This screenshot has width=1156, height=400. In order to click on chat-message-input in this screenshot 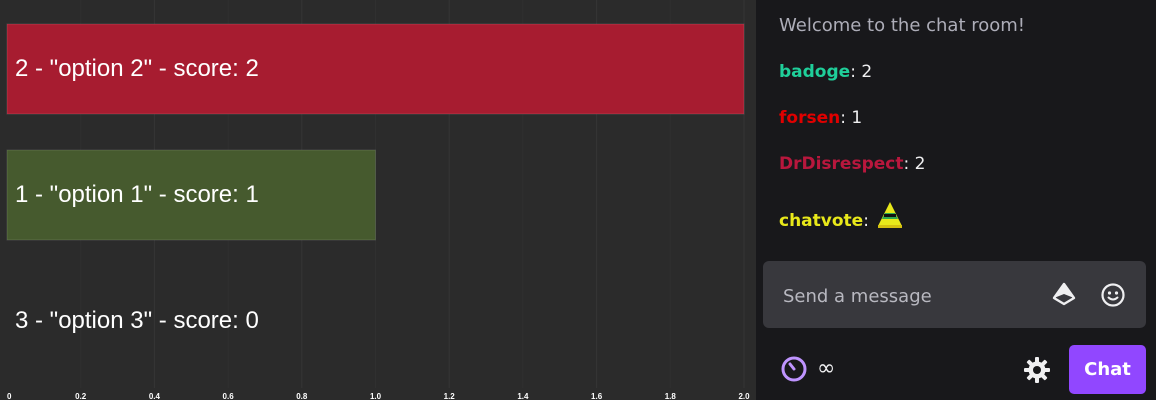, I will do `click(913, 296)`.